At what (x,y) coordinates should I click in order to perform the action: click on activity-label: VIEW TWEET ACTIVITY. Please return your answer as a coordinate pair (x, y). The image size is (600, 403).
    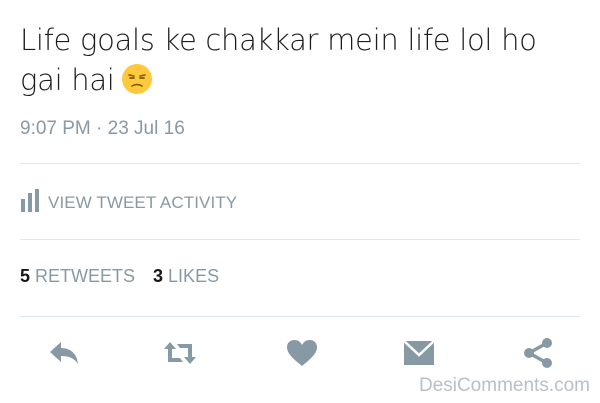
    Looking at the image, I should click on (143, 202).